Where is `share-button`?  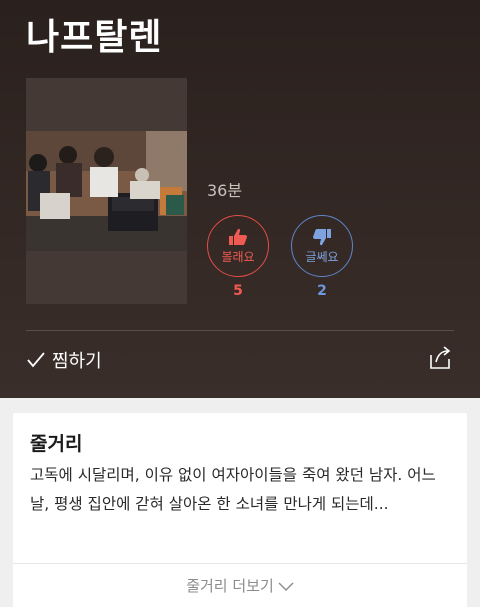 share-button is located at coordinates (440, 358).